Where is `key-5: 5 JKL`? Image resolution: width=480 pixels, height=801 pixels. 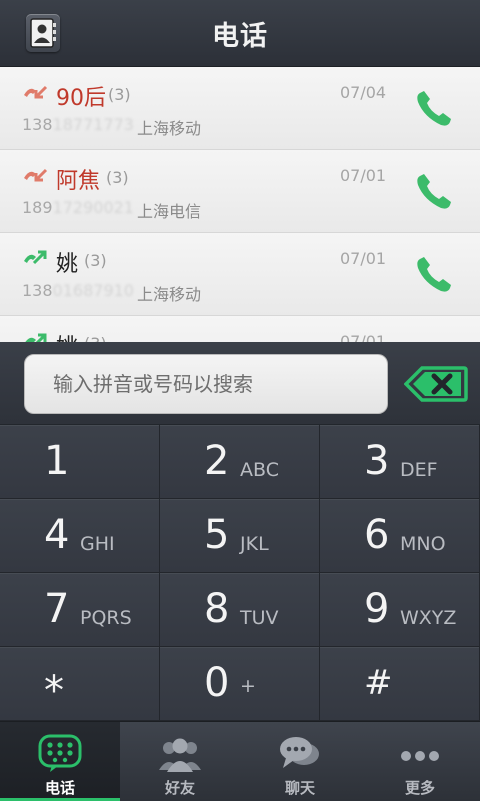
key-5: 5 JKL is located at coordinates (240, 536).